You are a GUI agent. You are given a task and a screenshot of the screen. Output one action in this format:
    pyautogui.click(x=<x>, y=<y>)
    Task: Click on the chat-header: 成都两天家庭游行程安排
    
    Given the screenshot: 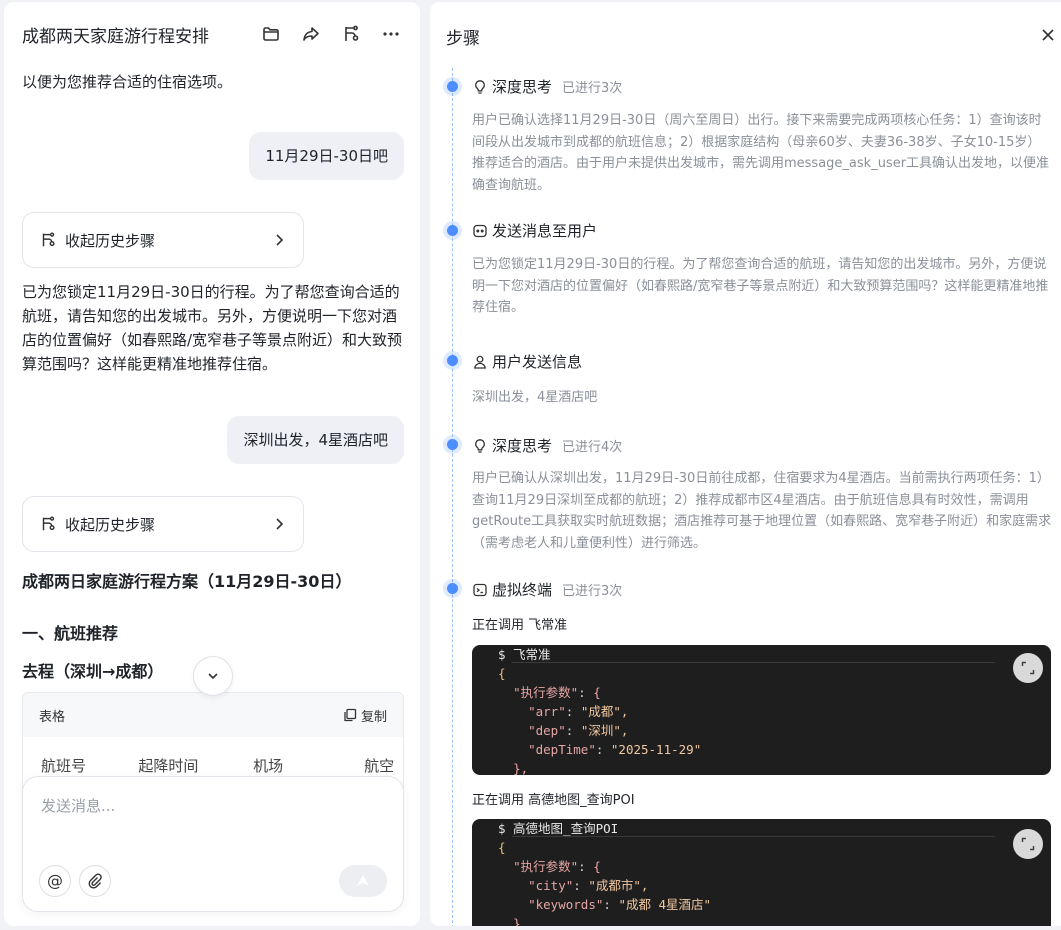 What is the action you would take?
    pyautogui.click(x=212, y=34)
    